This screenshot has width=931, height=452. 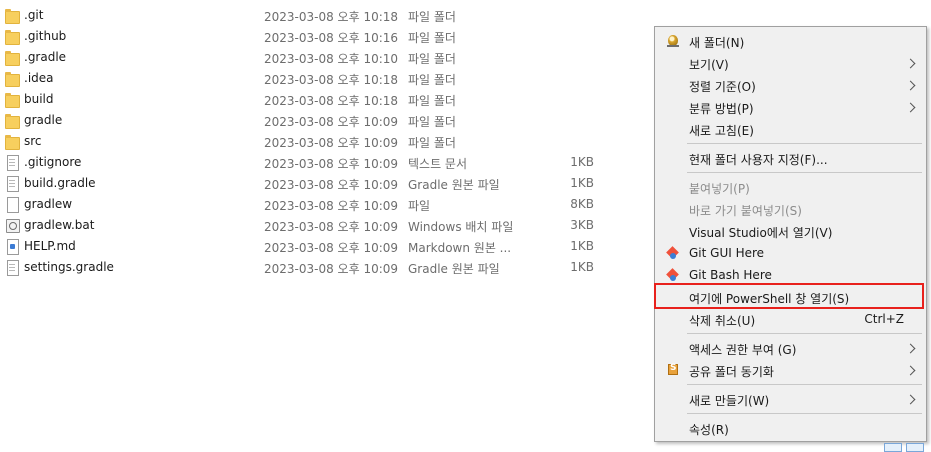 I want to click on file-name: src, so click(x=33, y=141).